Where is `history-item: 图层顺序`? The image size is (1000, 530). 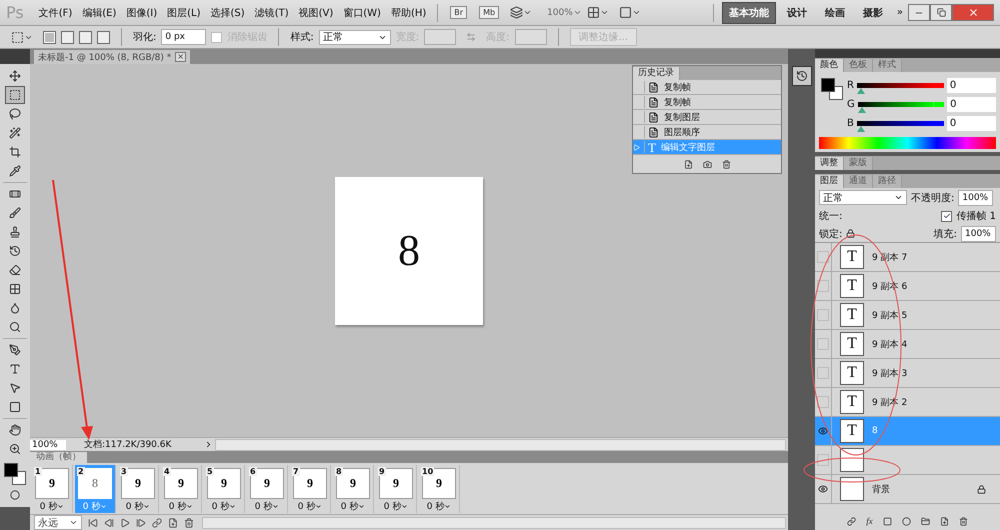
history-item: 图层顺序 is located at coordinates (707, 132).